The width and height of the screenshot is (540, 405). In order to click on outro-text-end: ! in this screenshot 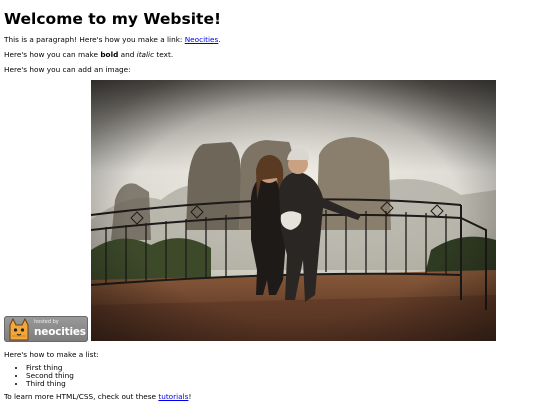, I will do `click(190, 396)`.